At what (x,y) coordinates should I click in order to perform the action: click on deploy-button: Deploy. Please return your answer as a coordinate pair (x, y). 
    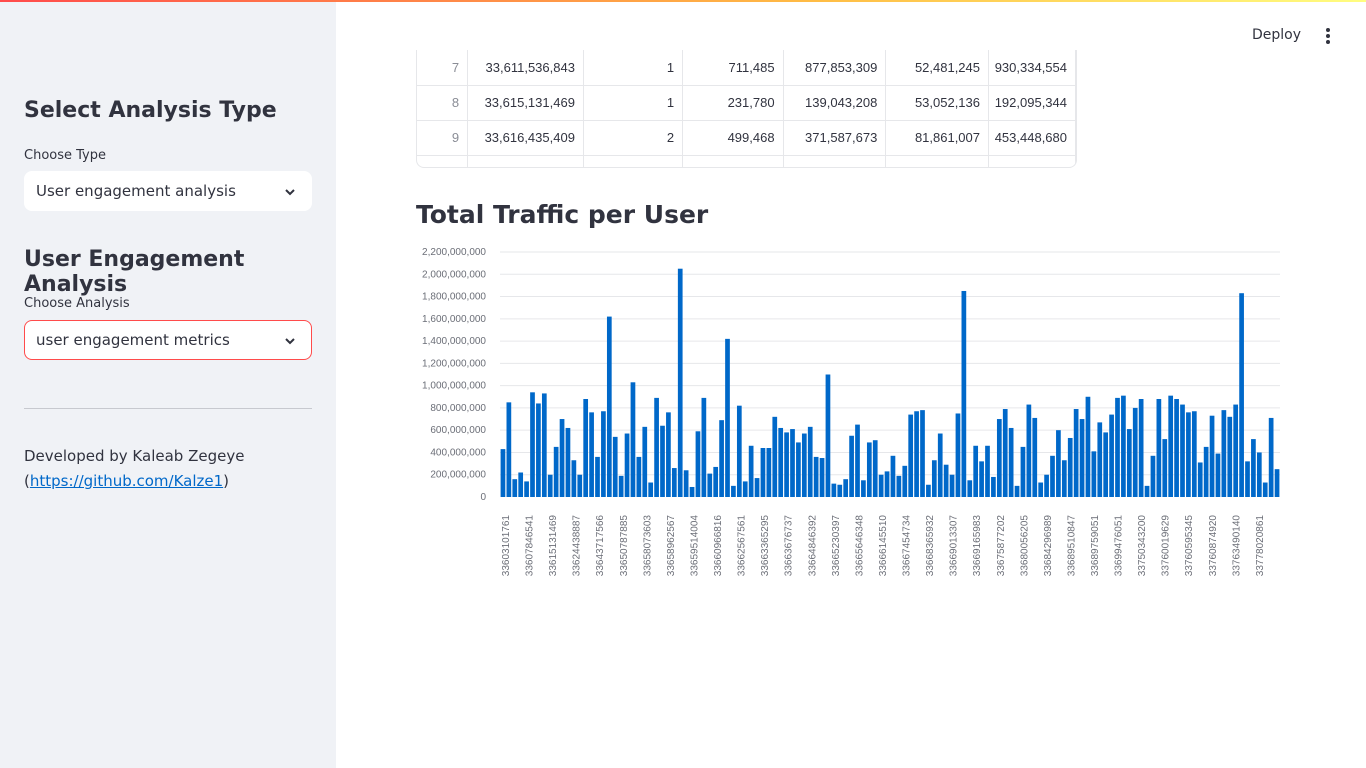
    Looking at the image, I should click on (1276, 35).